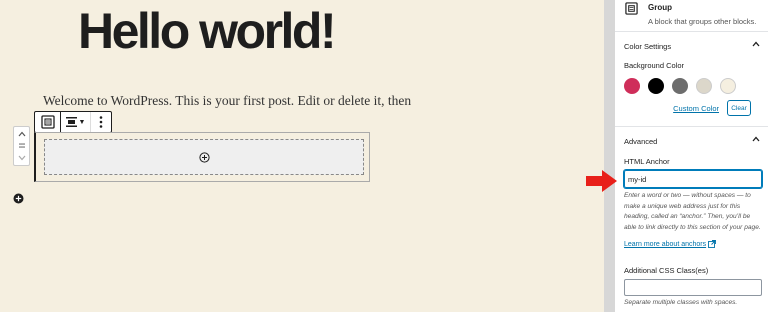 The height and width of the screenshot is (312, 768). Describe the element at coordinates (712, 244) in the screenshot. I see `external-link-icon` at that location.